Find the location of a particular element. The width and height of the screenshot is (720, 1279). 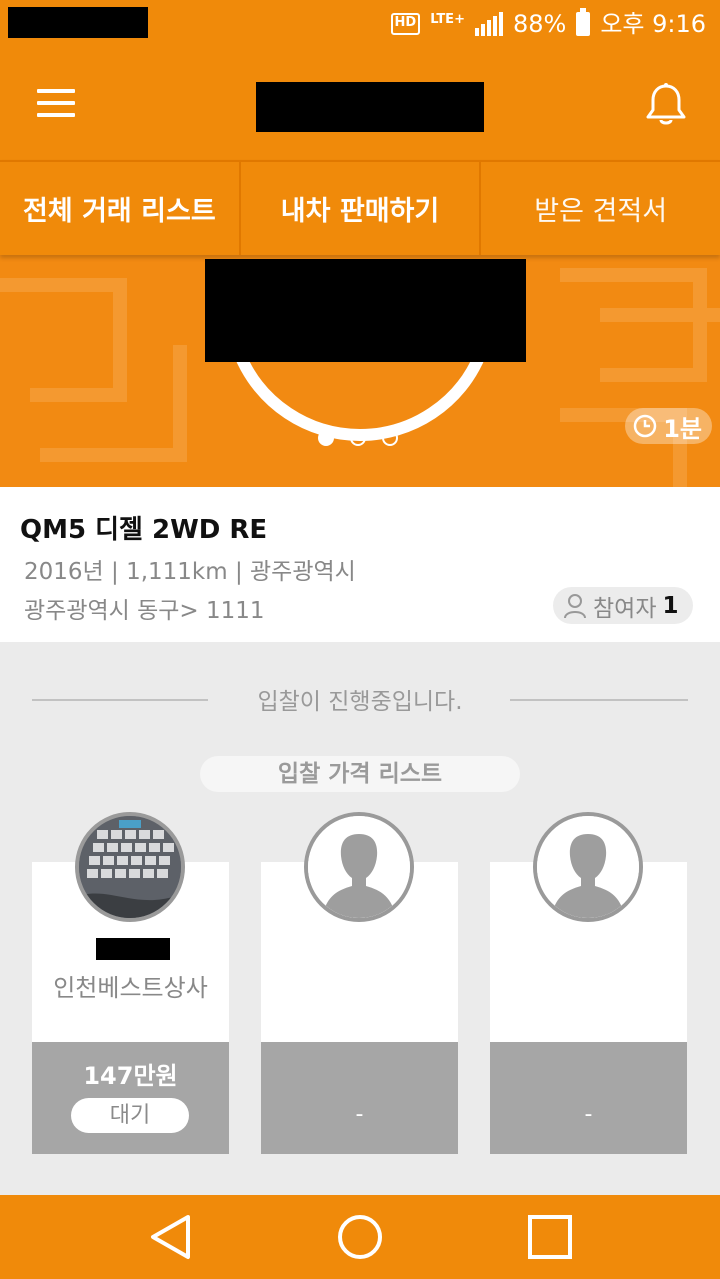

time-remaining-badge: 1분 is located at coordinates (668, 426).